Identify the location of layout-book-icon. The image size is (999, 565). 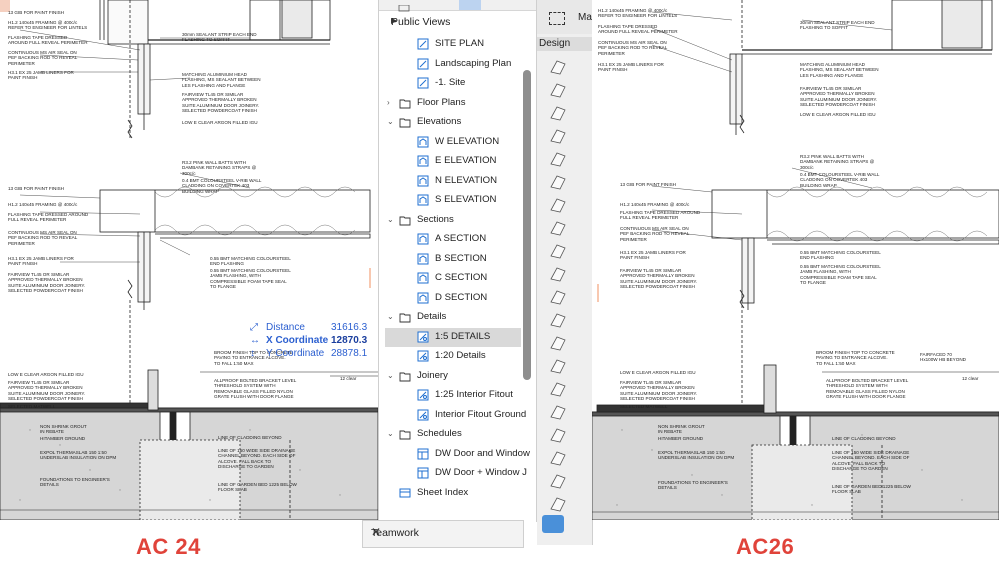
(498, 5).